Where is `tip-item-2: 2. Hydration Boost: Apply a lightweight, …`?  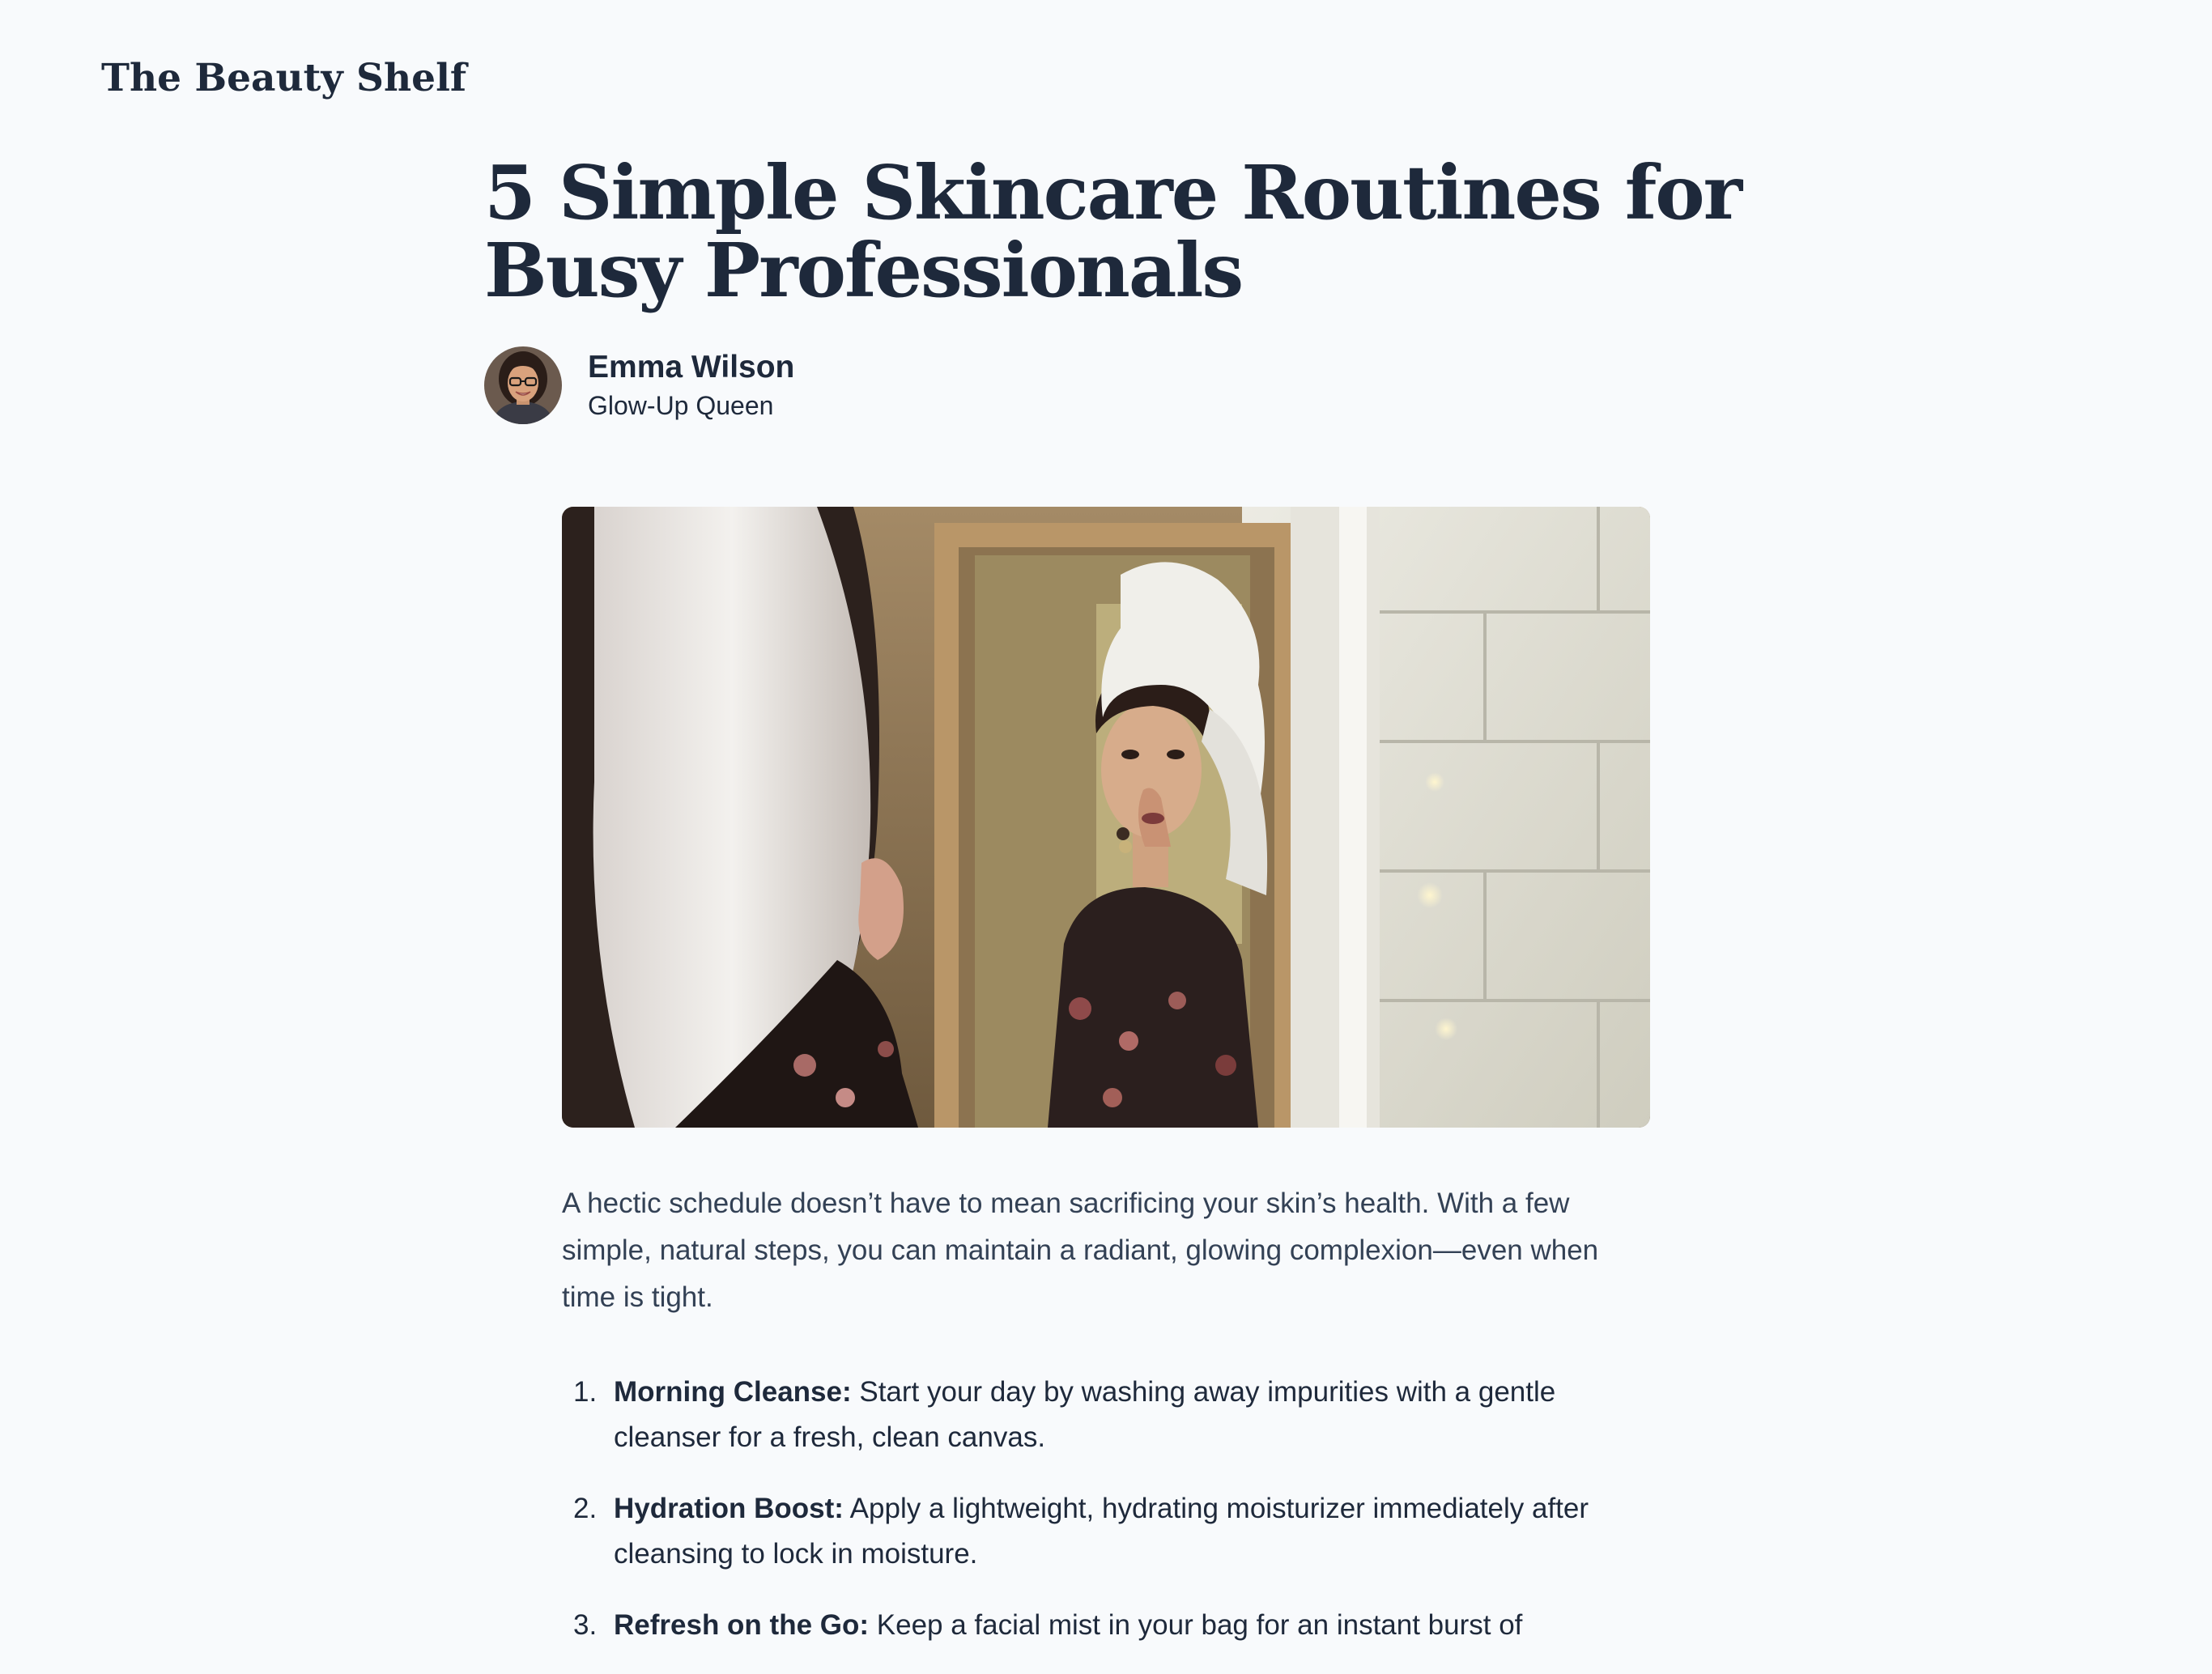
tip-item-2: 2. Hydration Boost: Apply a lightweight, … is located at coordinates (1112, 1531).